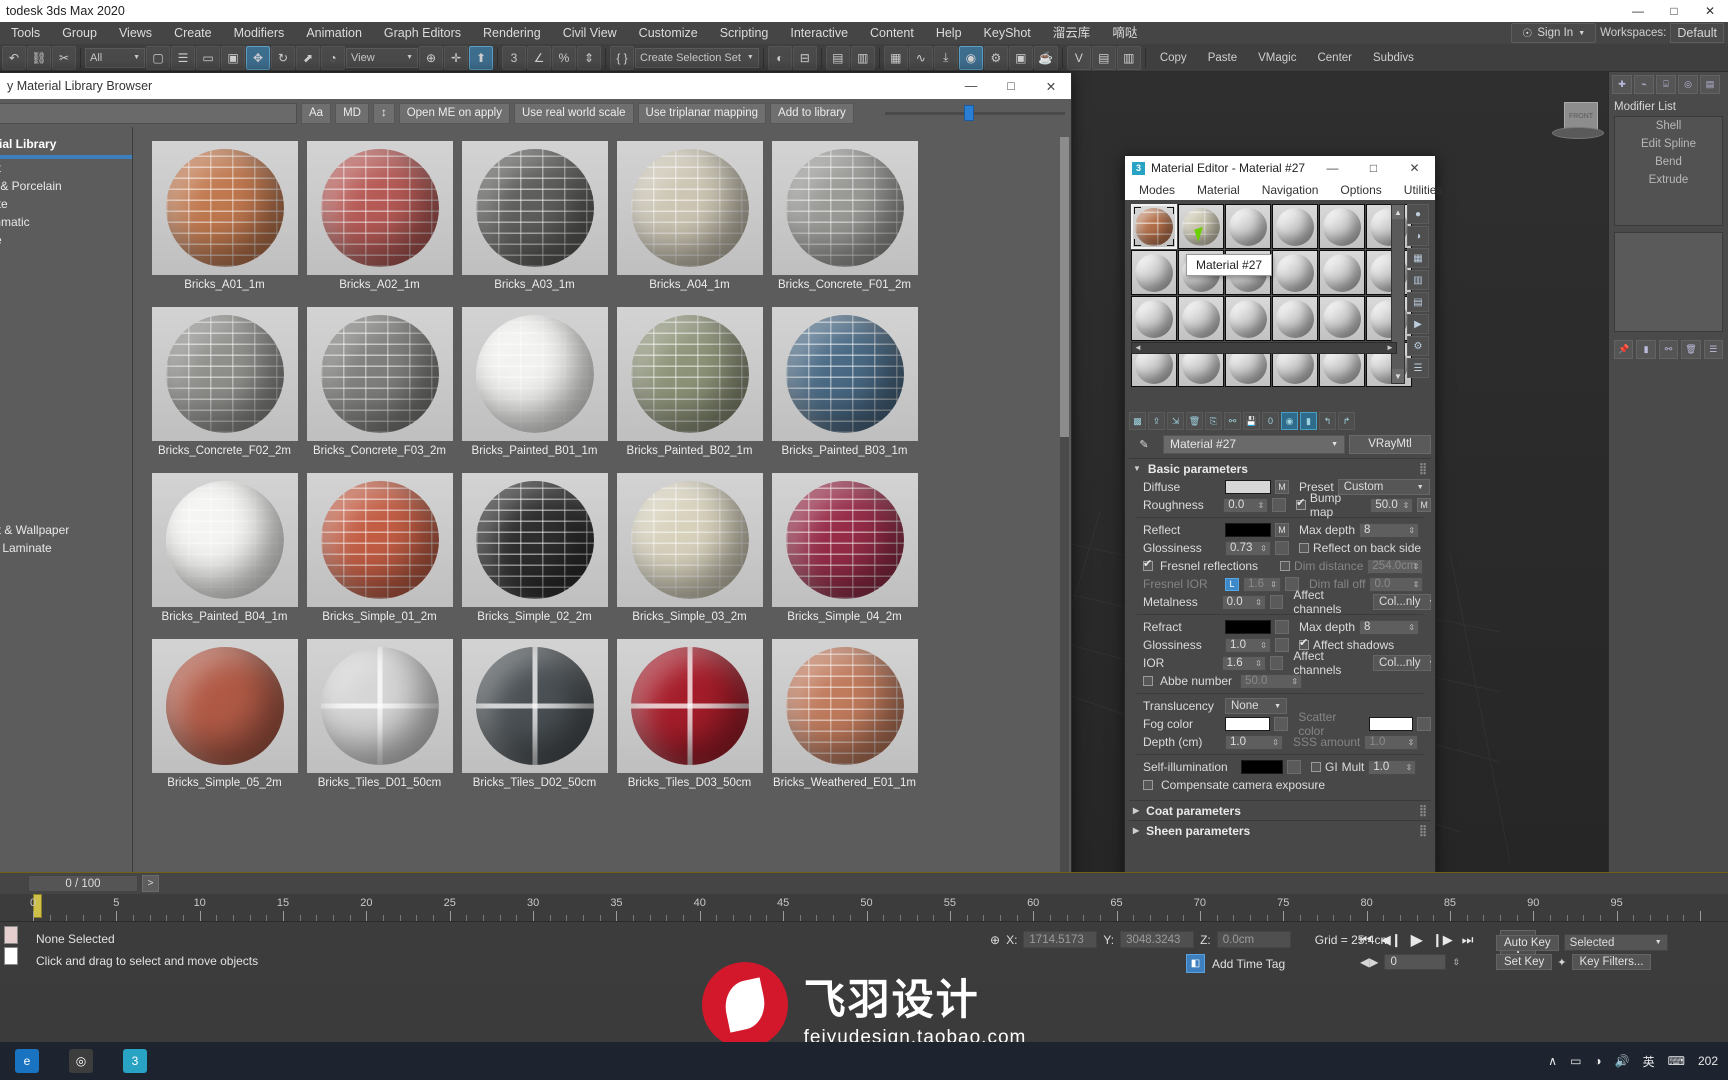  What do you see at coordinates (1270, 421) in the screenshot?
I see `material-id-channel-icon: 0` at bounding box center [1270, 421].